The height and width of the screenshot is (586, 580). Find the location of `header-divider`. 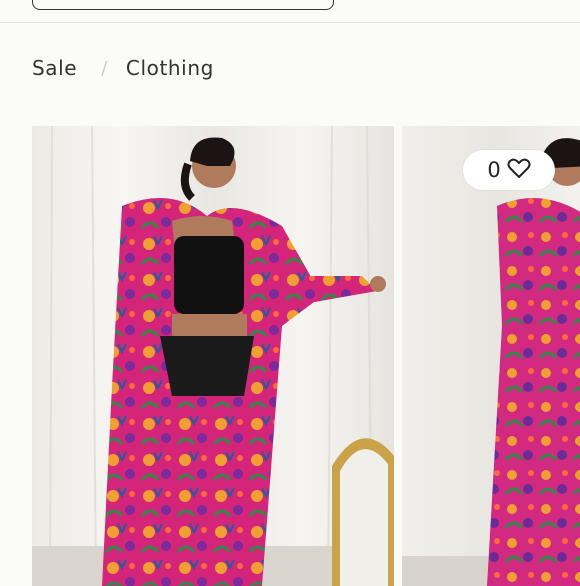

header-divider is located at coordinates (290, 22).